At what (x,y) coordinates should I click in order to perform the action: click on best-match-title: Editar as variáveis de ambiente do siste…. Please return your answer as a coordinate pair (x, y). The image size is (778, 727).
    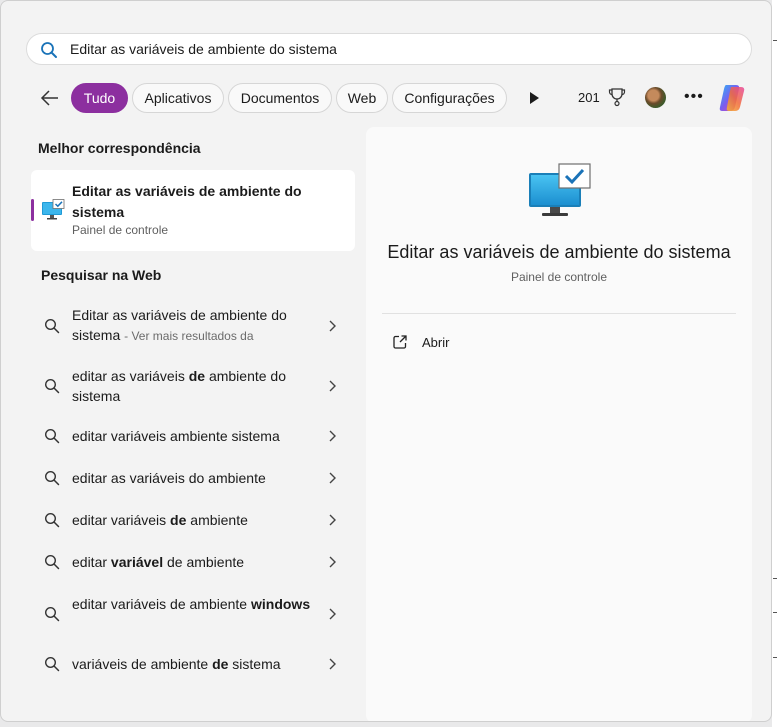
    Looking at the image, I should click on (187, 201).